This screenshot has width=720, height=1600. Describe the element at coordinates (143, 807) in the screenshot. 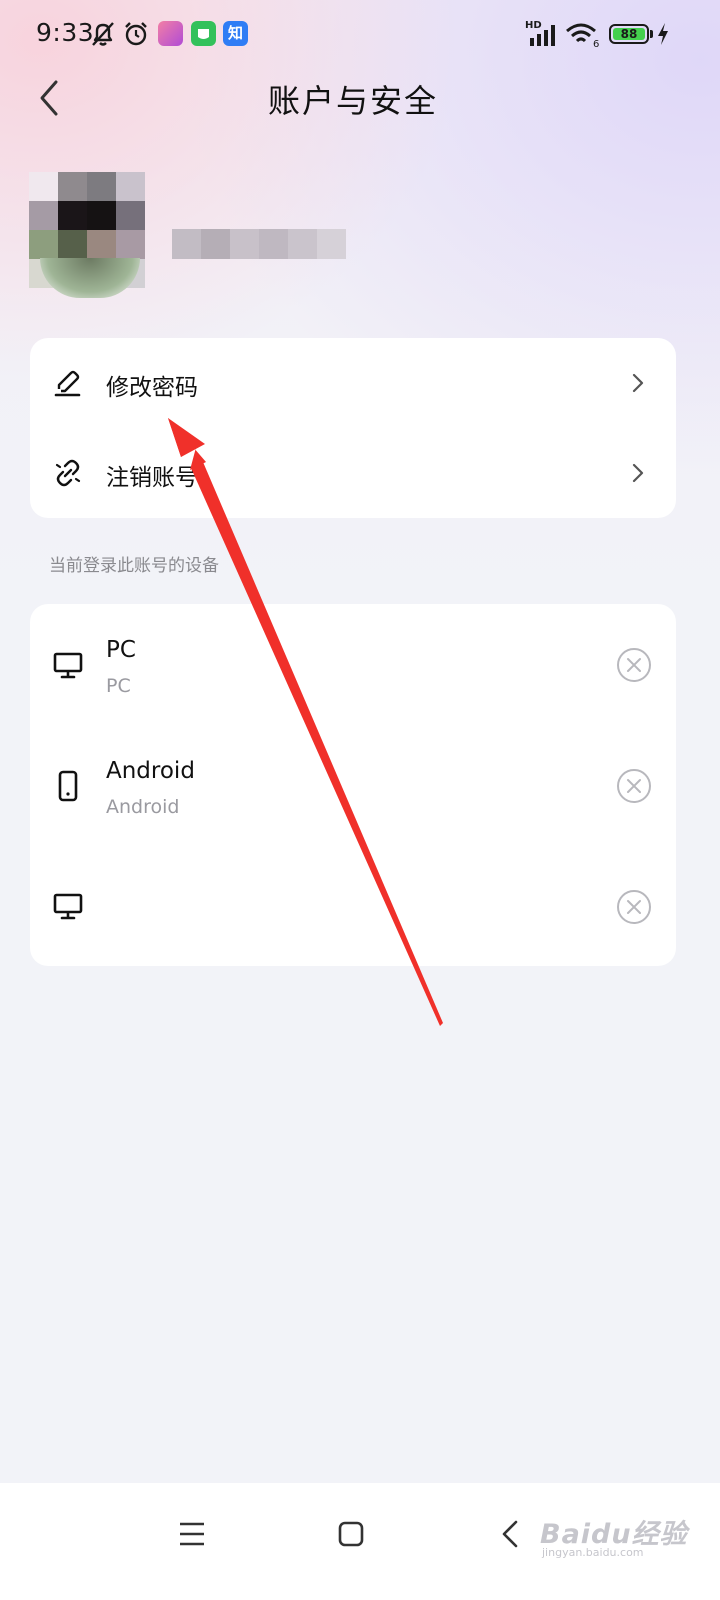

I see `device-subtitle: Android` at that location.